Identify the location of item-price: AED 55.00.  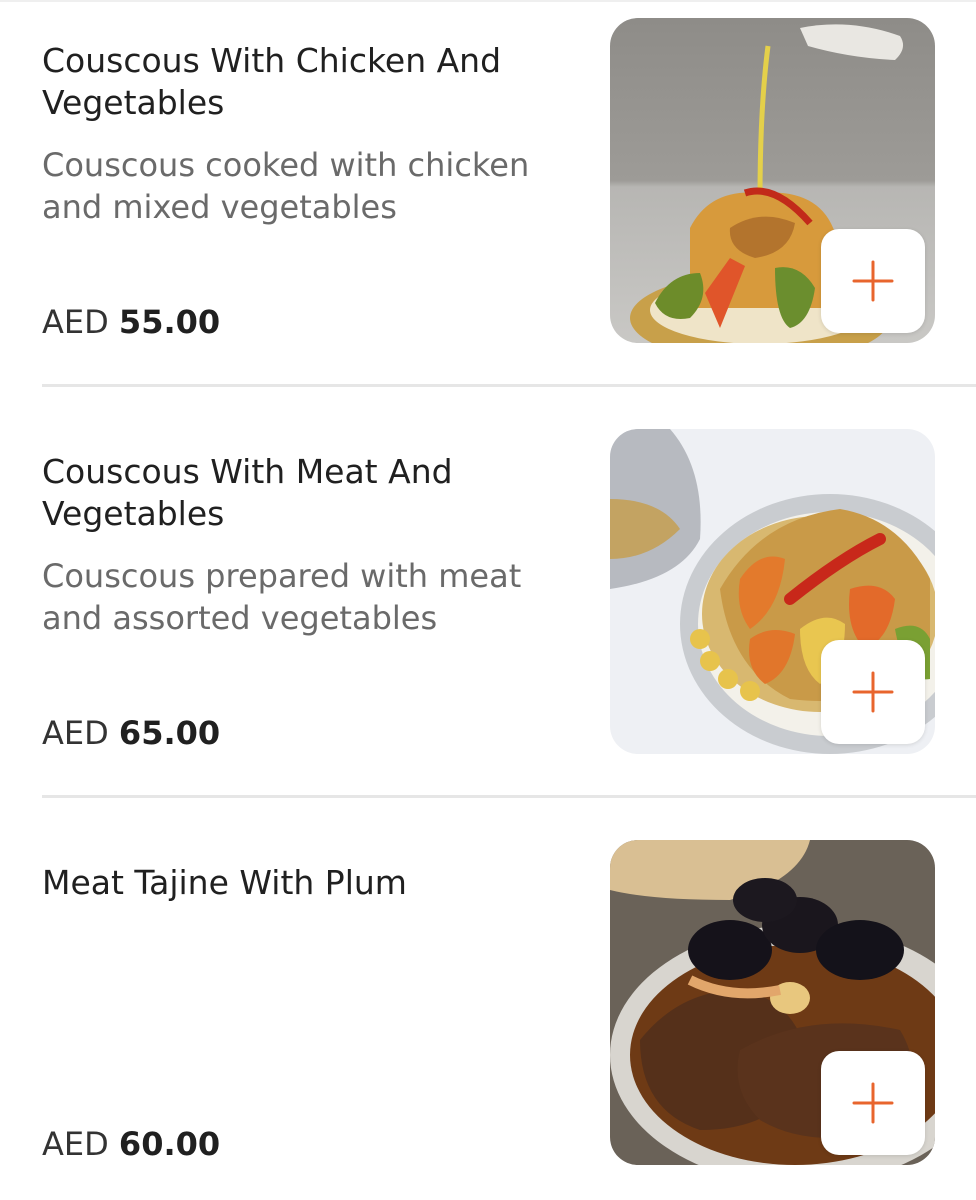
(131, 322).